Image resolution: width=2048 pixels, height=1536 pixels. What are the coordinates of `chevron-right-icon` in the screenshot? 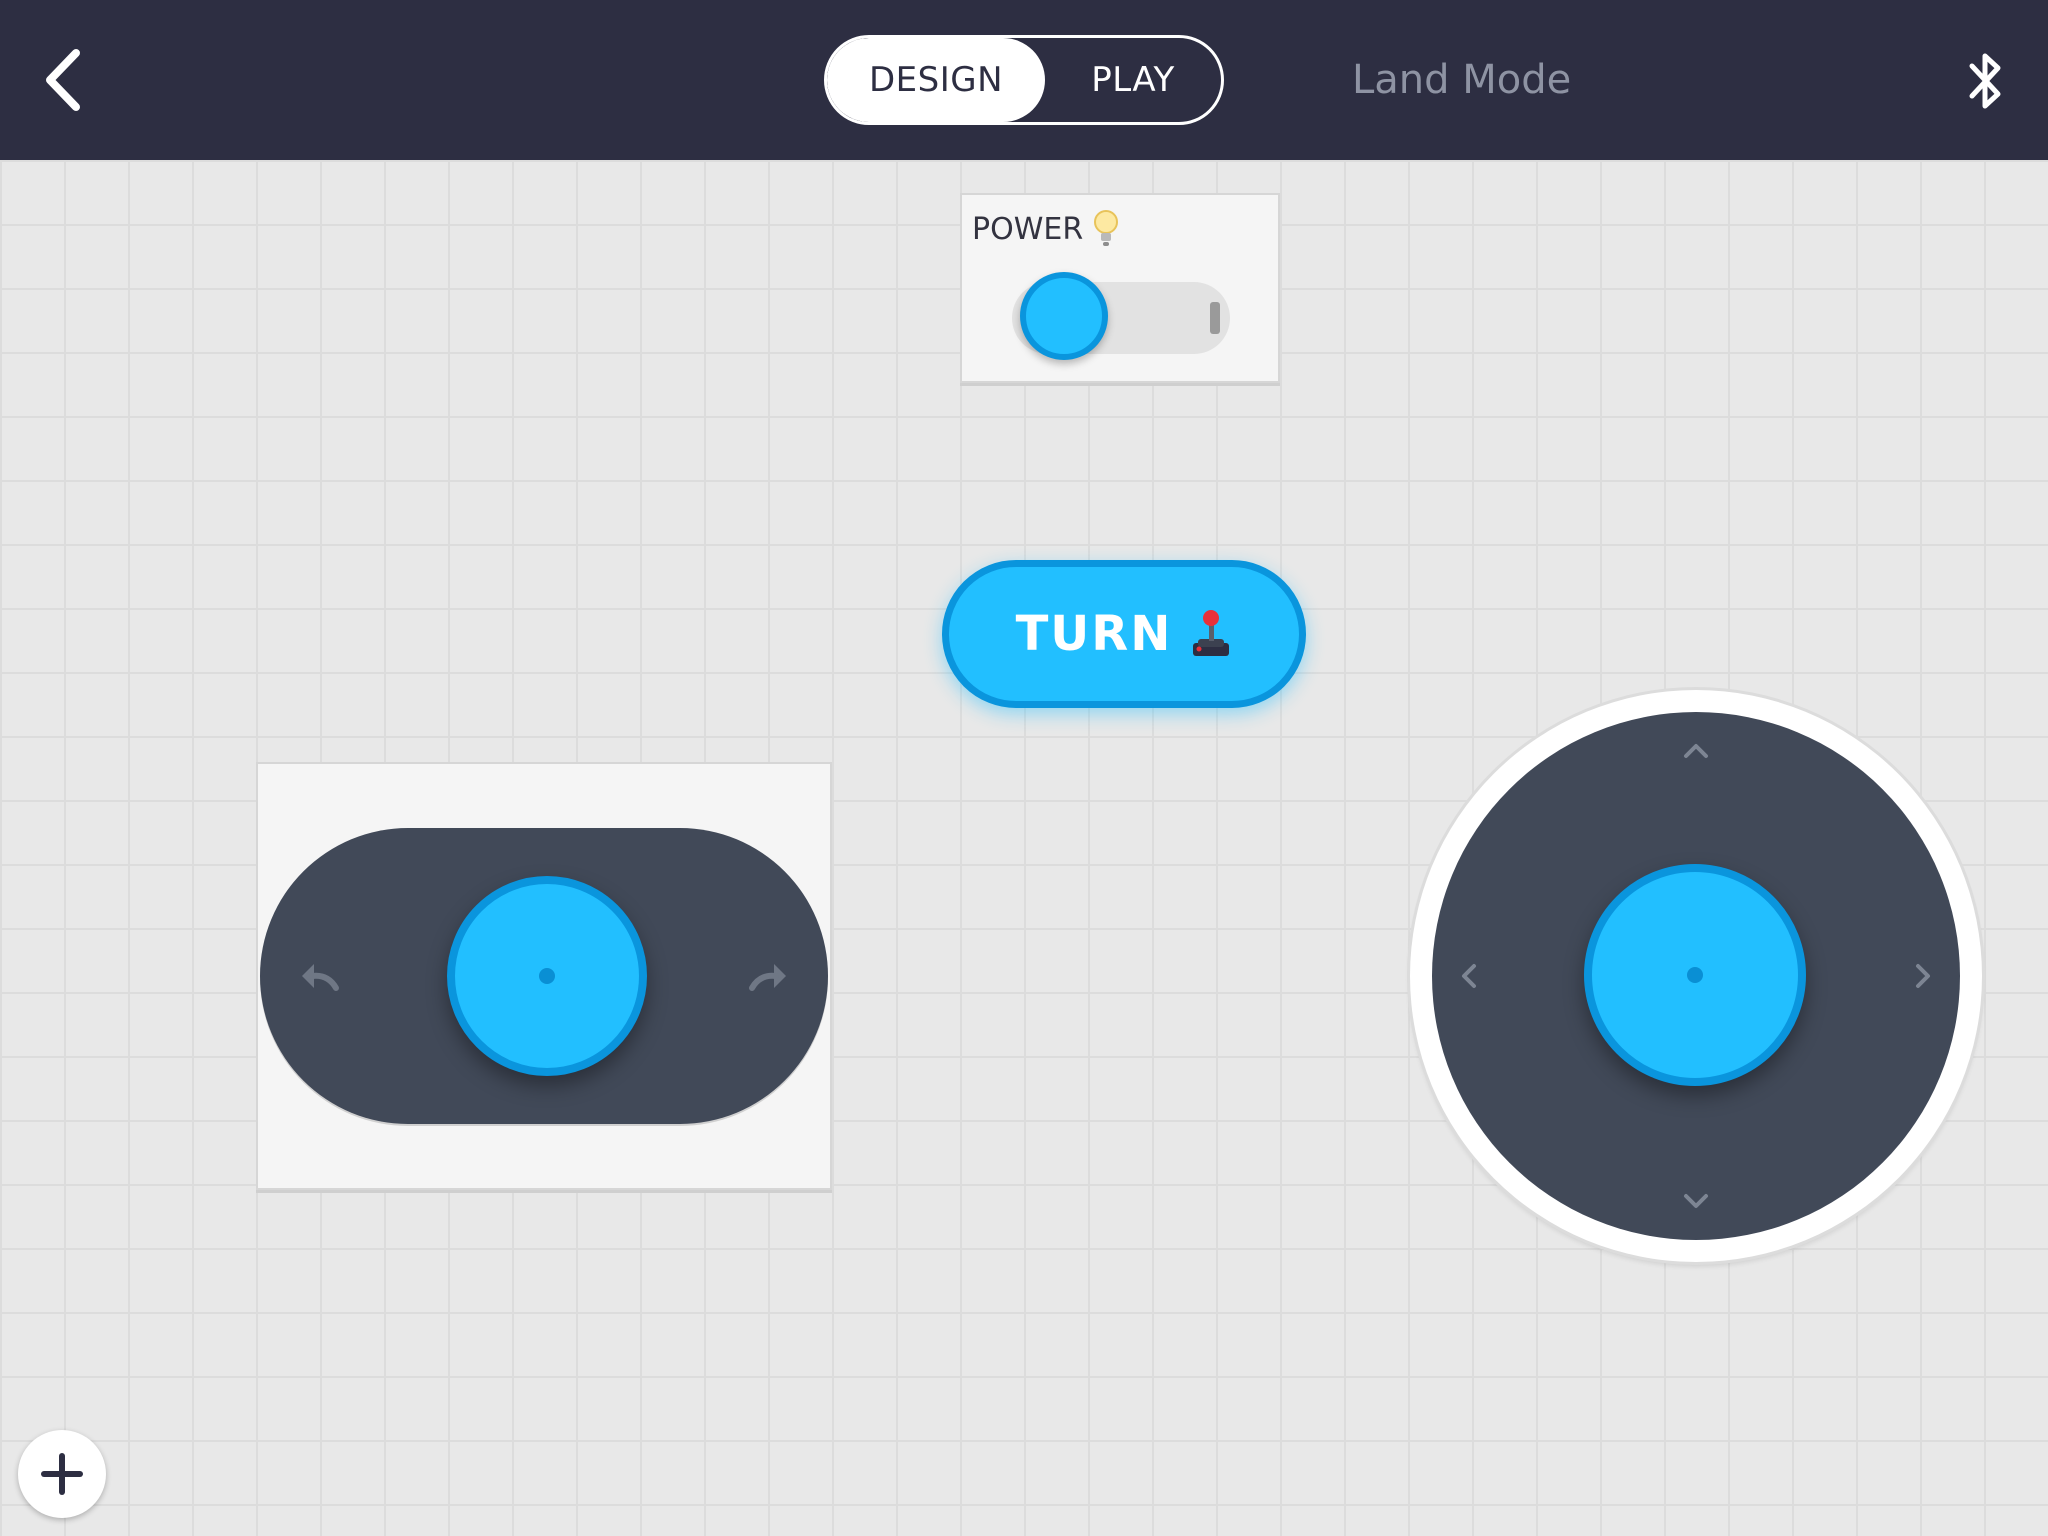 It's located at (1923, 976).